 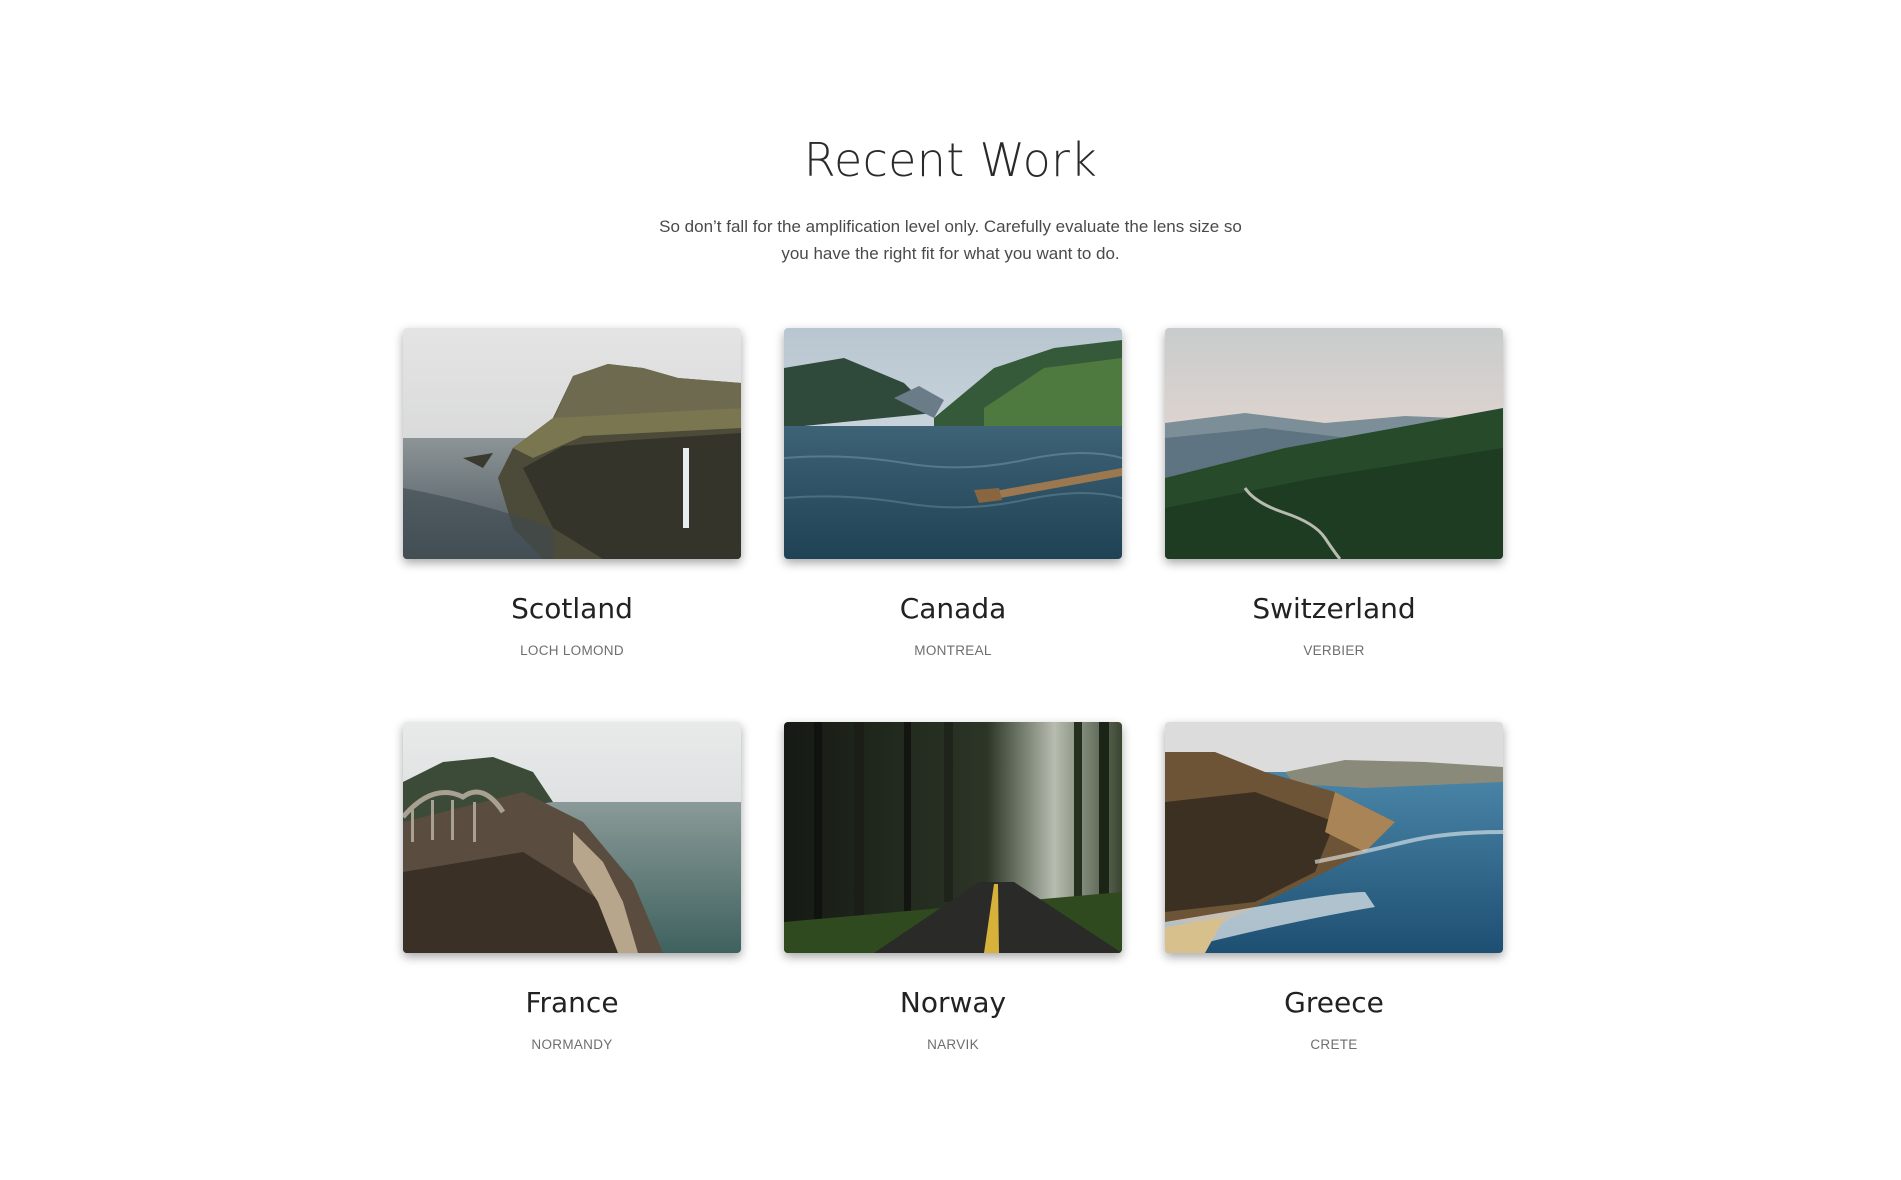 I want to click on project-location: LOCH LOMOND, so click(x=572, y=650).